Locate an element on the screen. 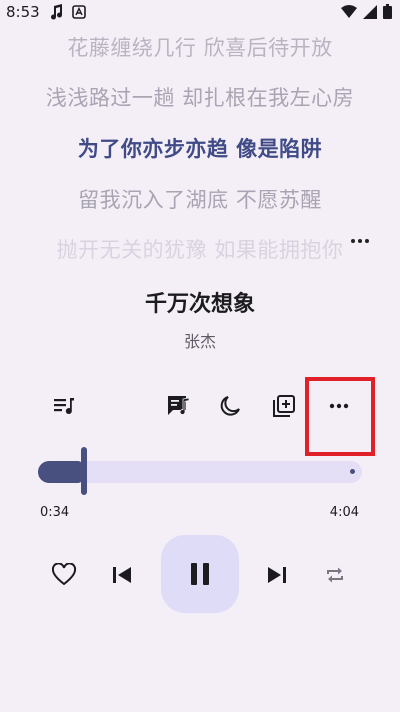 Image resolution: width=400 pixels, height=712 pixels. pause-button is located at coordinates (200, 574).